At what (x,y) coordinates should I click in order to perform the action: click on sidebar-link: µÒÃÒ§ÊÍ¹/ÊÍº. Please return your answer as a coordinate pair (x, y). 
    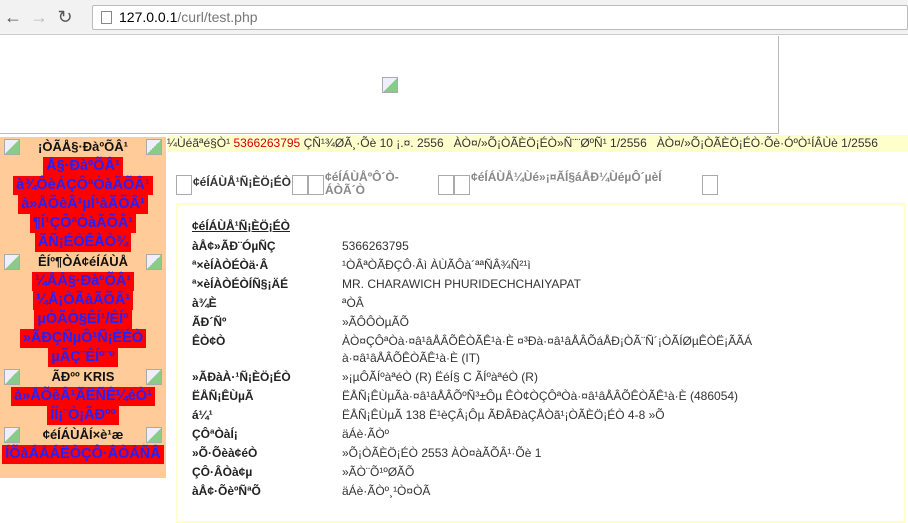
    Looking at the image, I should click on (83, 319).